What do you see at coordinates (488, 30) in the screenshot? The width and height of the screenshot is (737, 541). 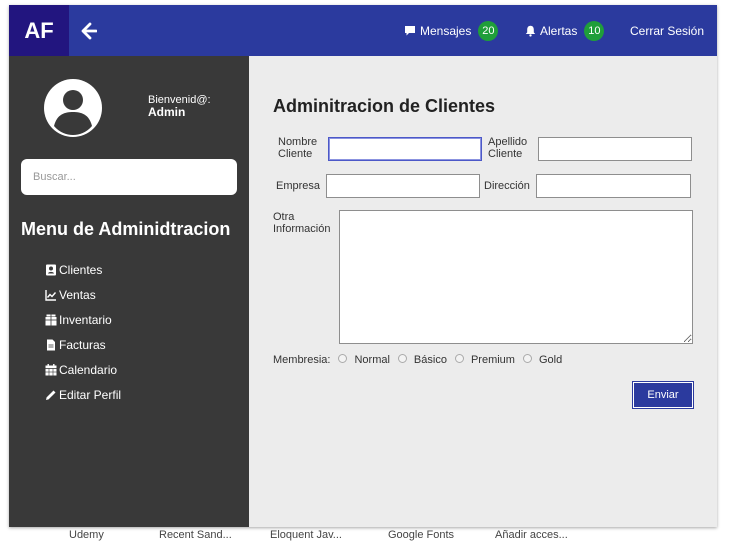 I see `messages-count-badge: 20` at bounding box center [488, 30].